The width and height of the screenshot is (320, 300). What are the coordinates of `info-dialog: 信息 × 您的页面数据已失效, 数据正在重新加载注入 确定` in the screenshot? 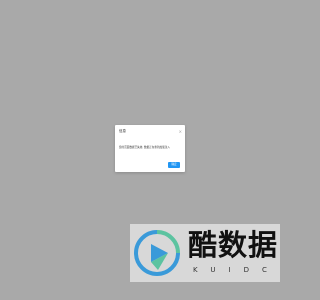 It's located at (150, 148).